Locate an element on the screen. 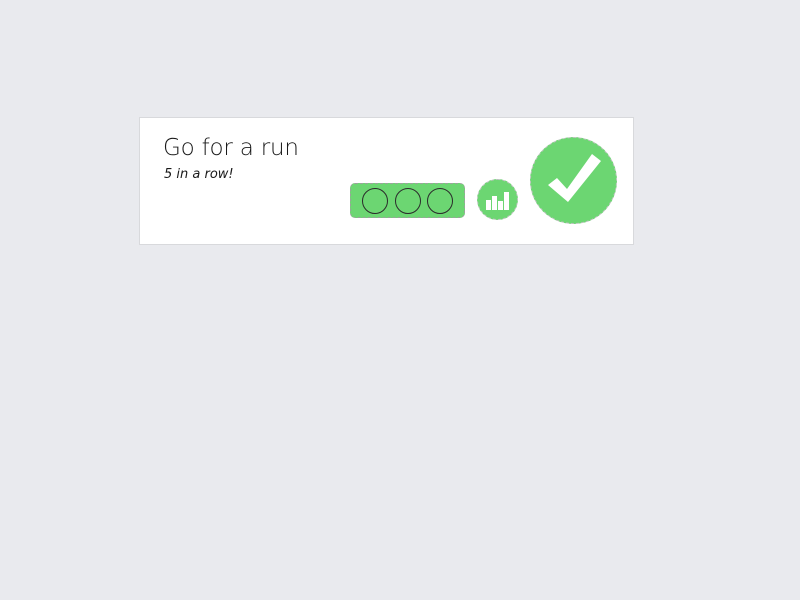 The height and width of the screenshot is (600, 800). stats-button is located at coordinates (497, 199).